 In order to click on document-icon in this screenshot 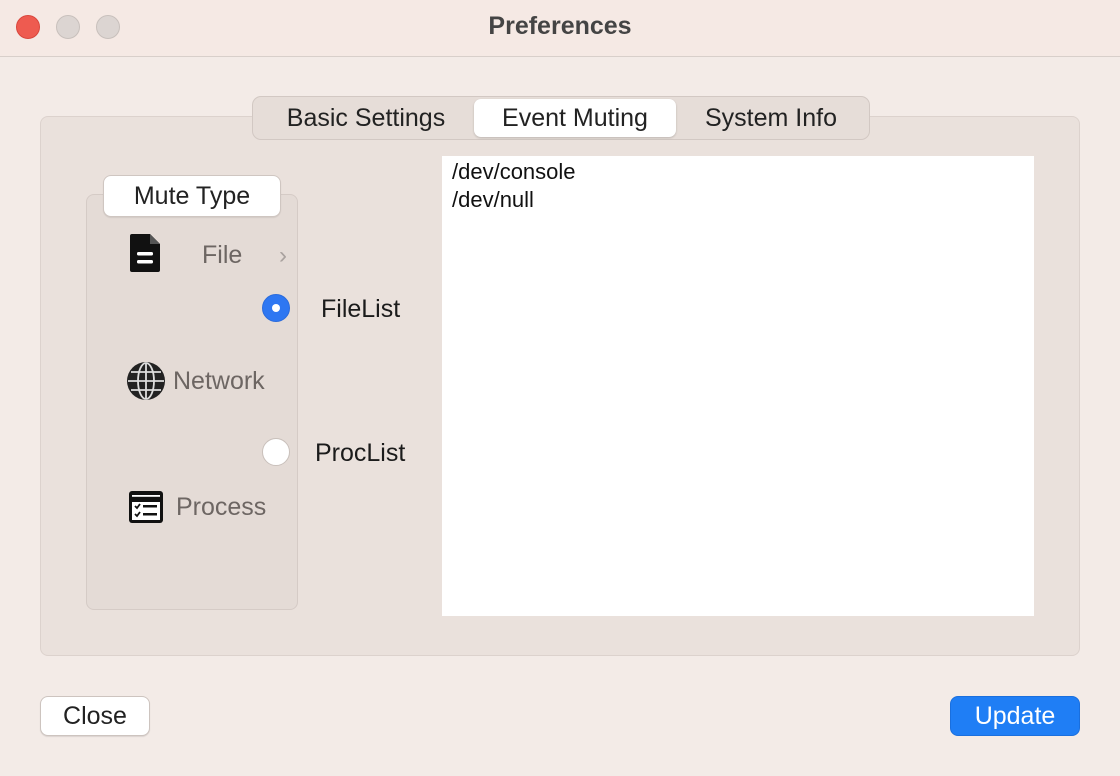, I will do `click(145, 253)`.